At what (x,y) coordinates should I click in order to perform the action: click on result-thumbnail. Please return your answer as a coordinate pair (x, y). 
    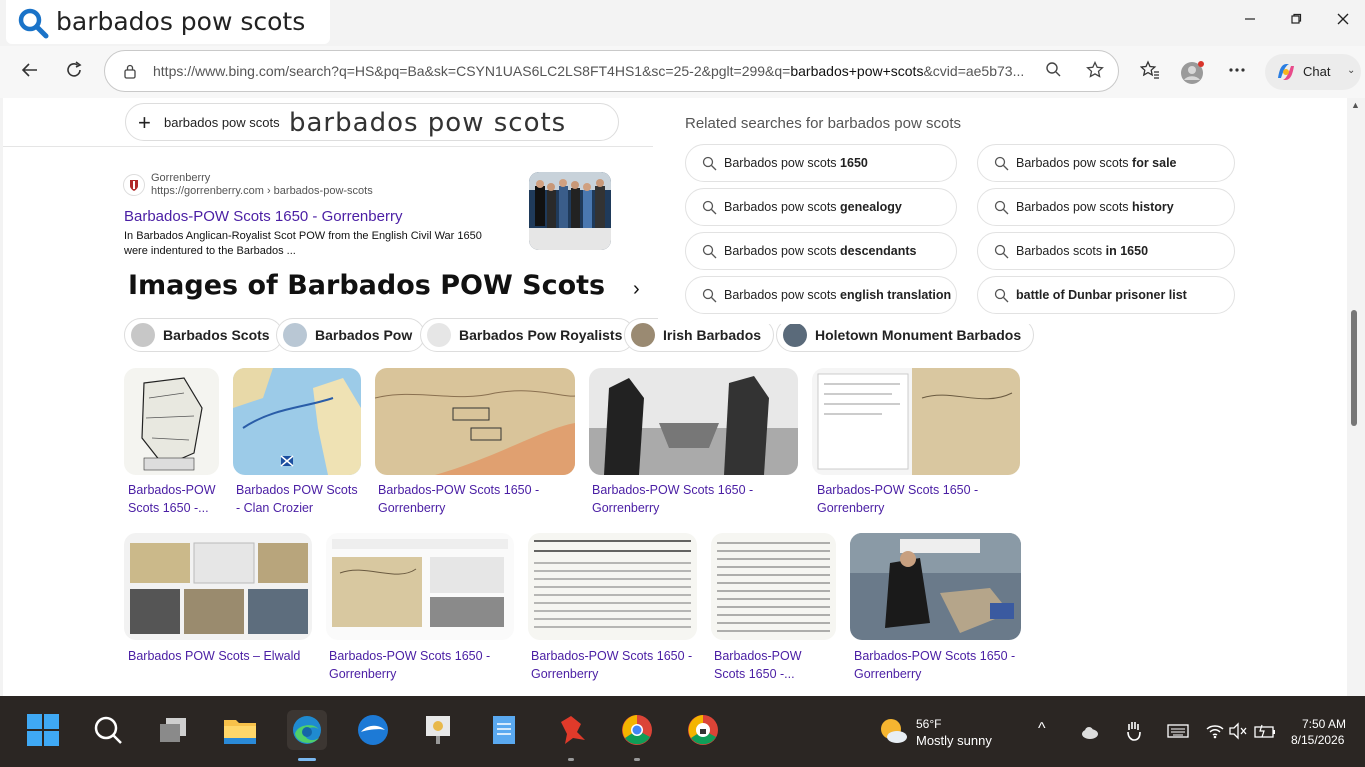
    Looking at the image, I should click on (570, 211).